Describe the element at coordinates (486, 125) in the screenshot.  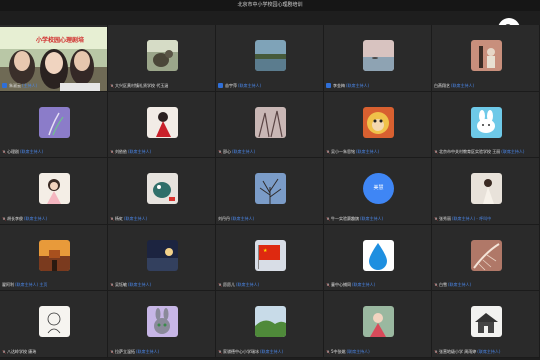
I see `participant-tile: 北京市中关村教育区实验学校 王丽(联席主持人)` at that location.